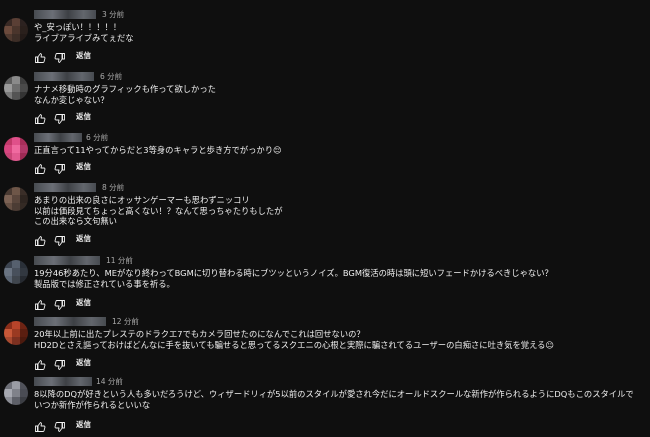 This screenshot has width=650, height=437. What do you see at coordinates (113, 14) in the screenshot?
I see `comment-timestamp: 3 分前` at bounding box center [113, 14].